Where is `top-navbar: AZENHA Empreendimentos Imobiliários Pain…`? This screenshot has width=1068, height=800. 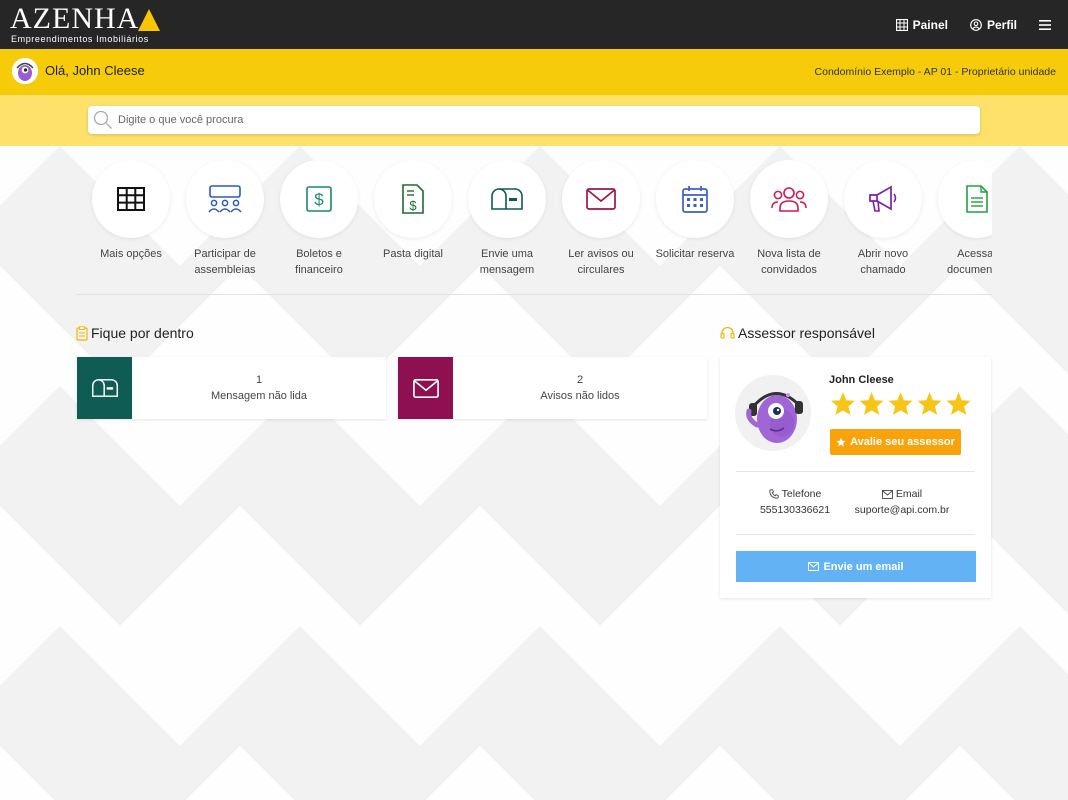 top-navbar: AZENHA Empreendimentos Imobiliários Pain… is located at coordinates (534, 24).